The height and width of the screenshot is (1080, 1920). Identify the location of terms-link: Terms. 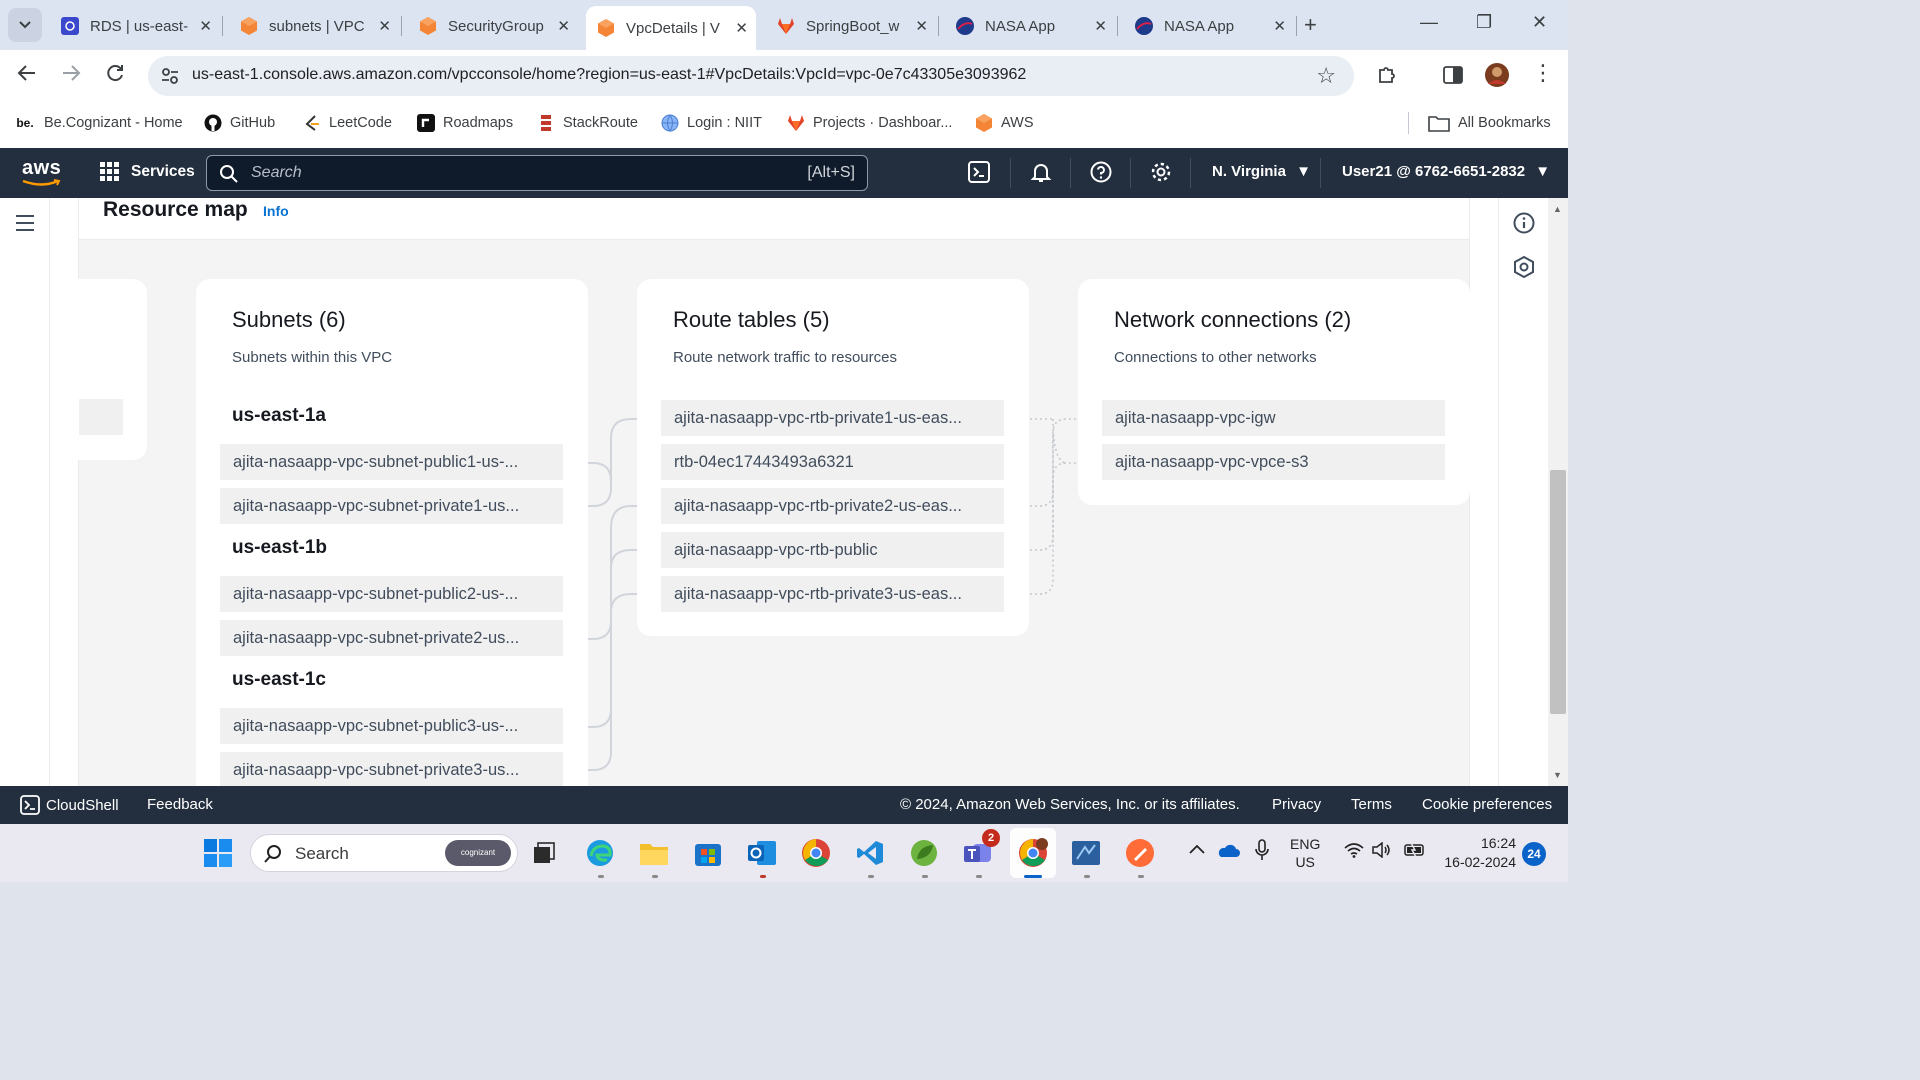
(1371, 804).